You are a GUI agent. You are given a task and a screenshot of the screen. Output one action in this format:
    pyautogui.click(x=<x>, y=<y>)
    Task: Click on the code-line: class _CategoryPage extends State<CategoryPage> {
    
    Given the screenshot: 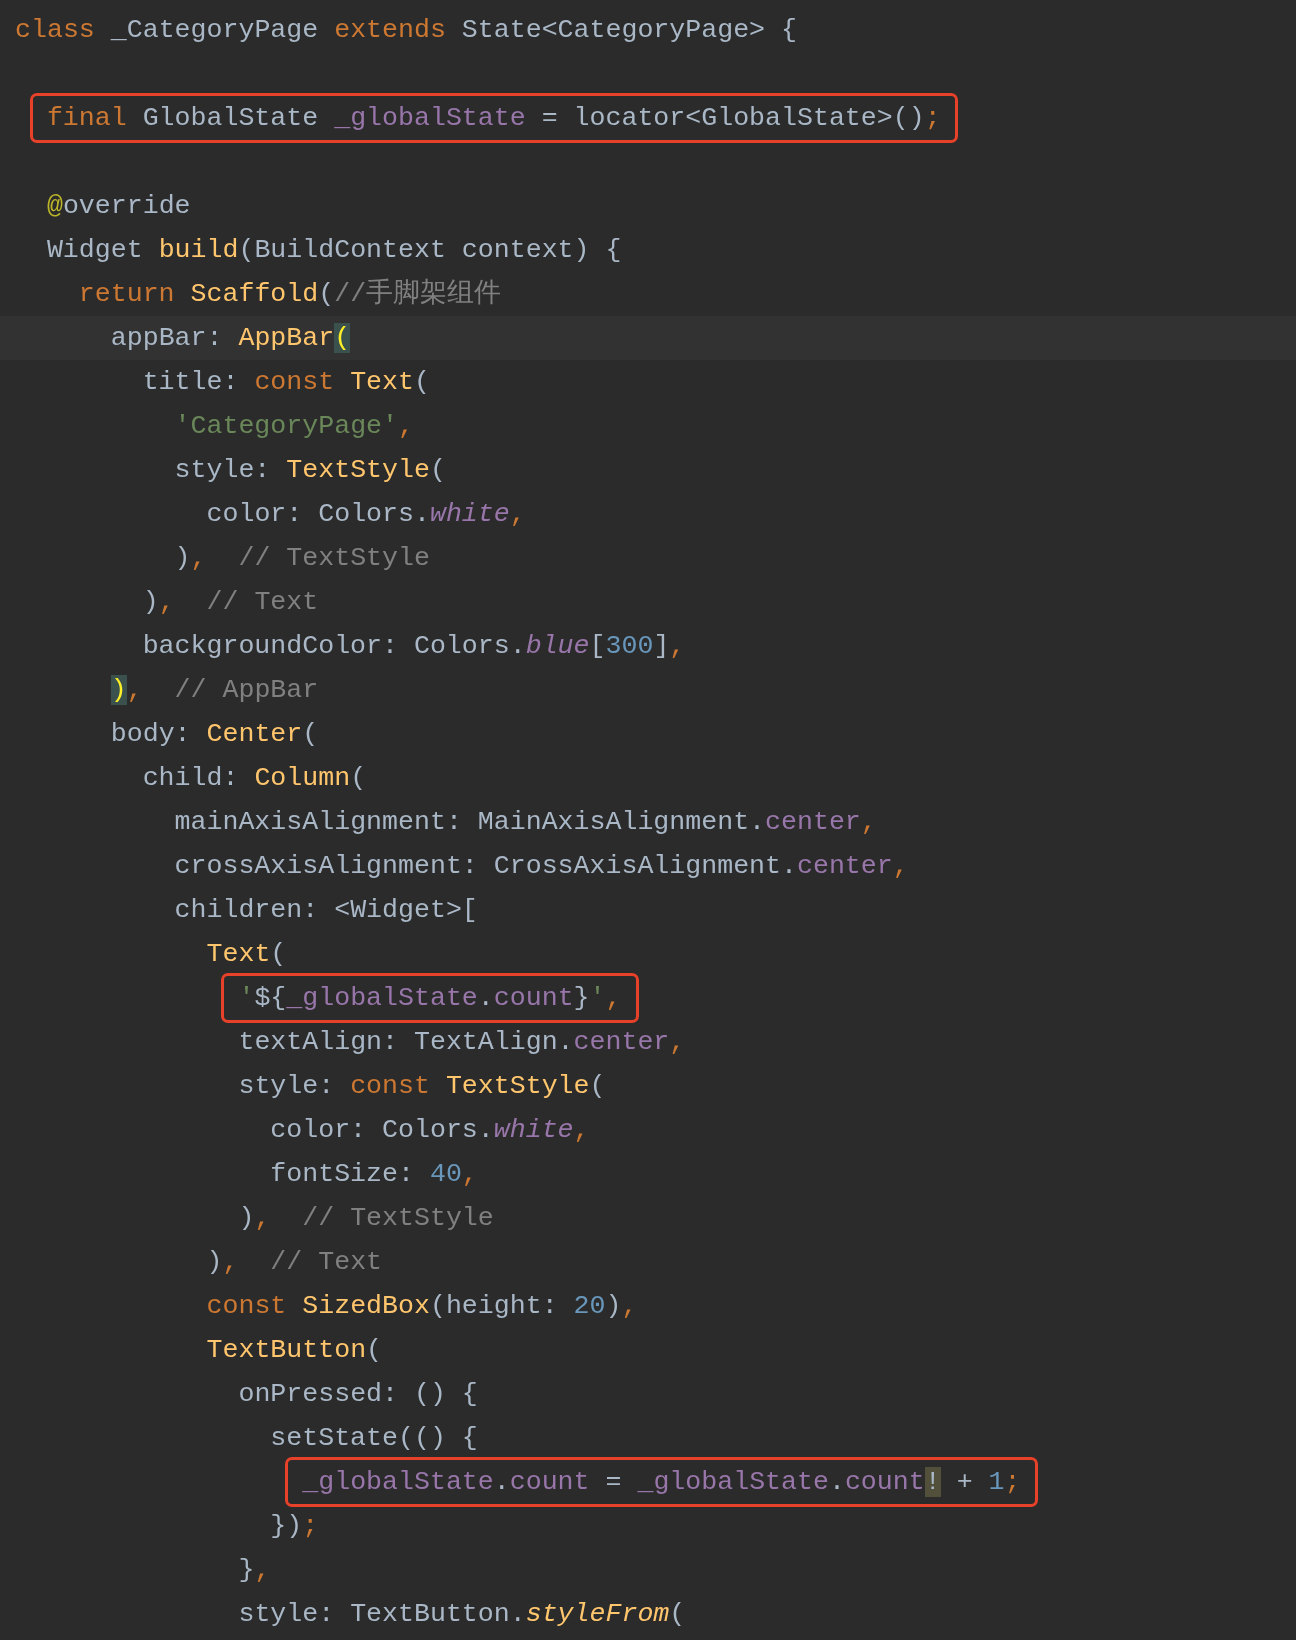 What is the action you would take?
    pyautogui.click(x=406, y=30)
    